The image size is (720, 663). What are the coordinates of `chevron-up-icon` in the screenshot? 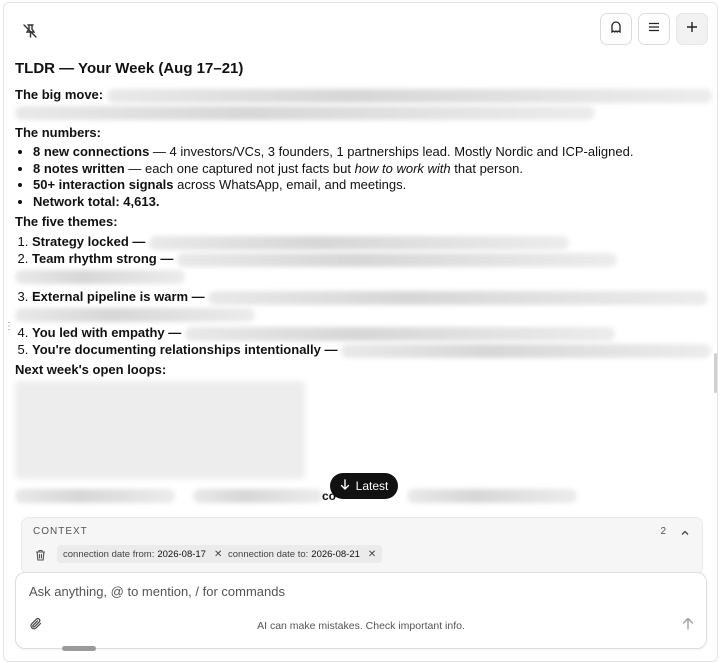 It's located at (685, 534).